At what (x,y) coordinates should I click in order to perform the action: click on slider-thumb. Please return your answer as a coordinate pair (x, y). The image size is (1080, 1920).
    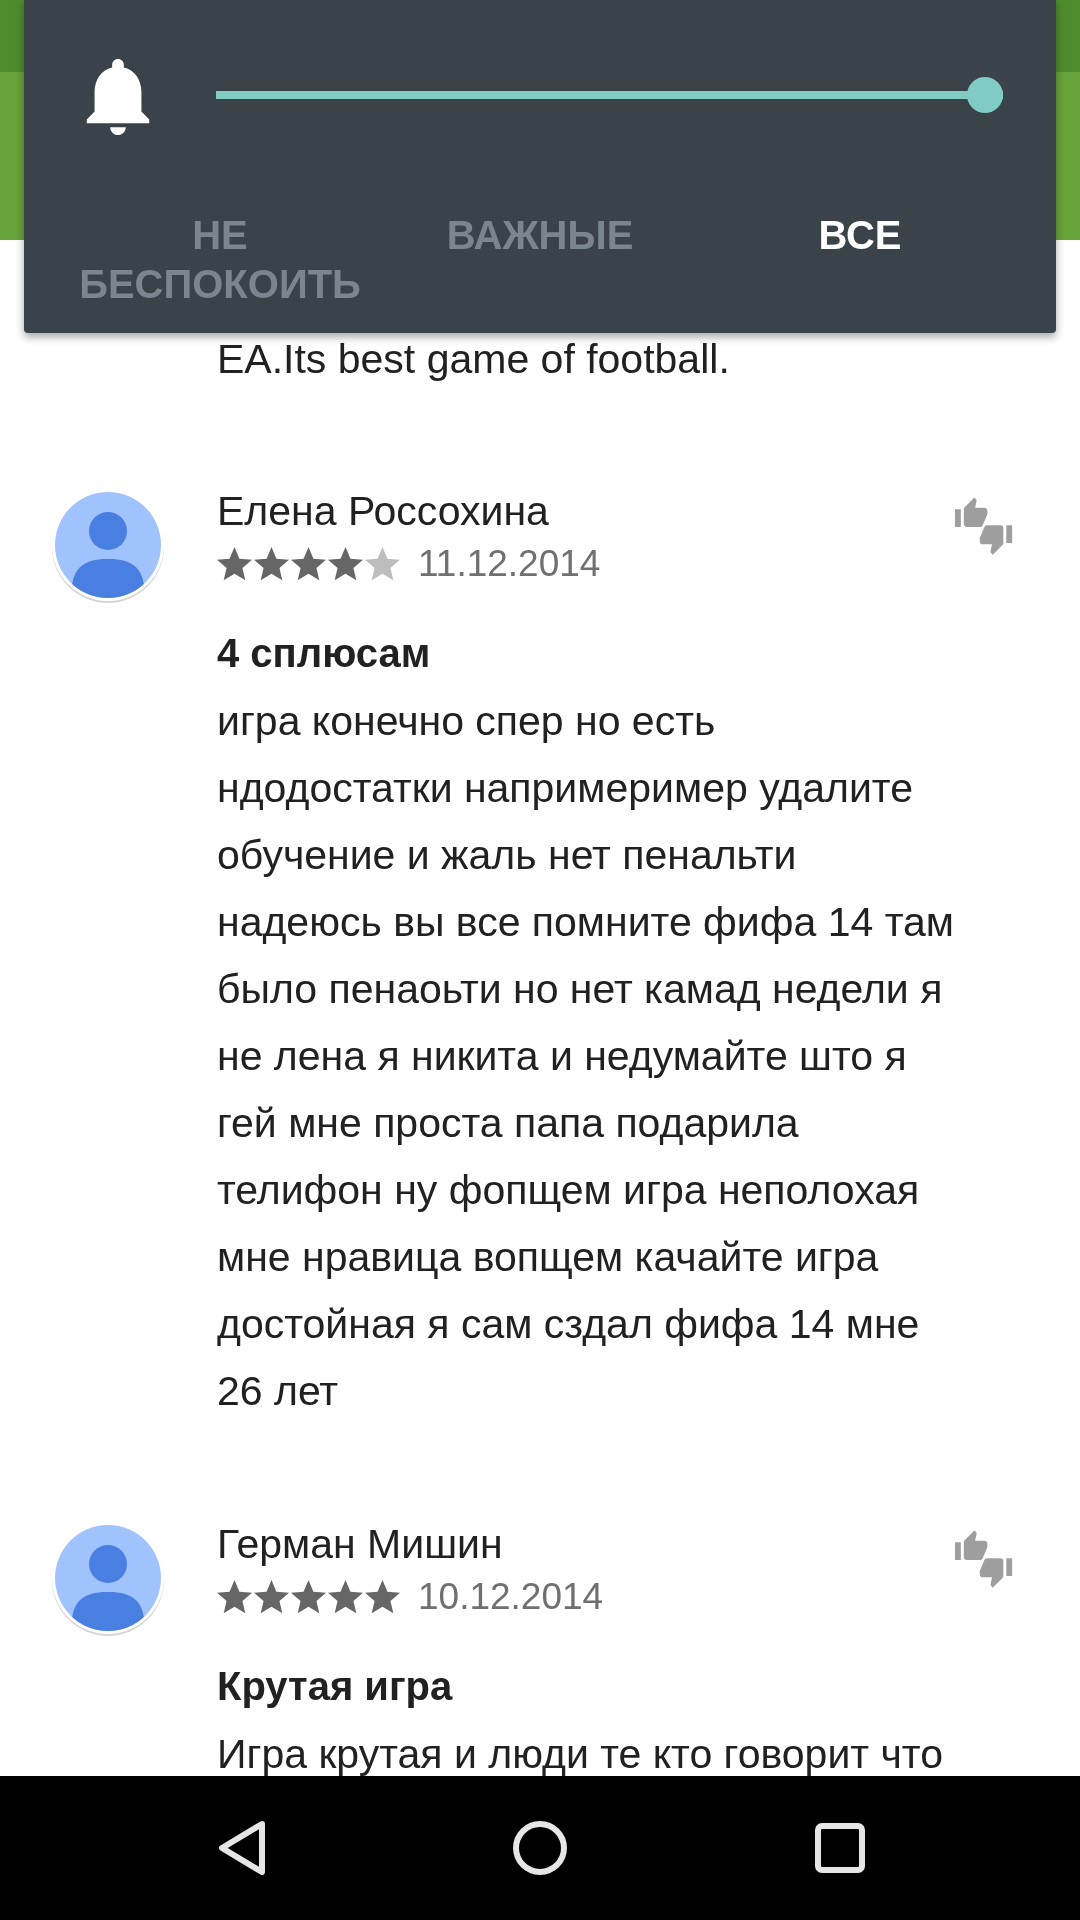
    Looking at the image, I should click on (985, 95).